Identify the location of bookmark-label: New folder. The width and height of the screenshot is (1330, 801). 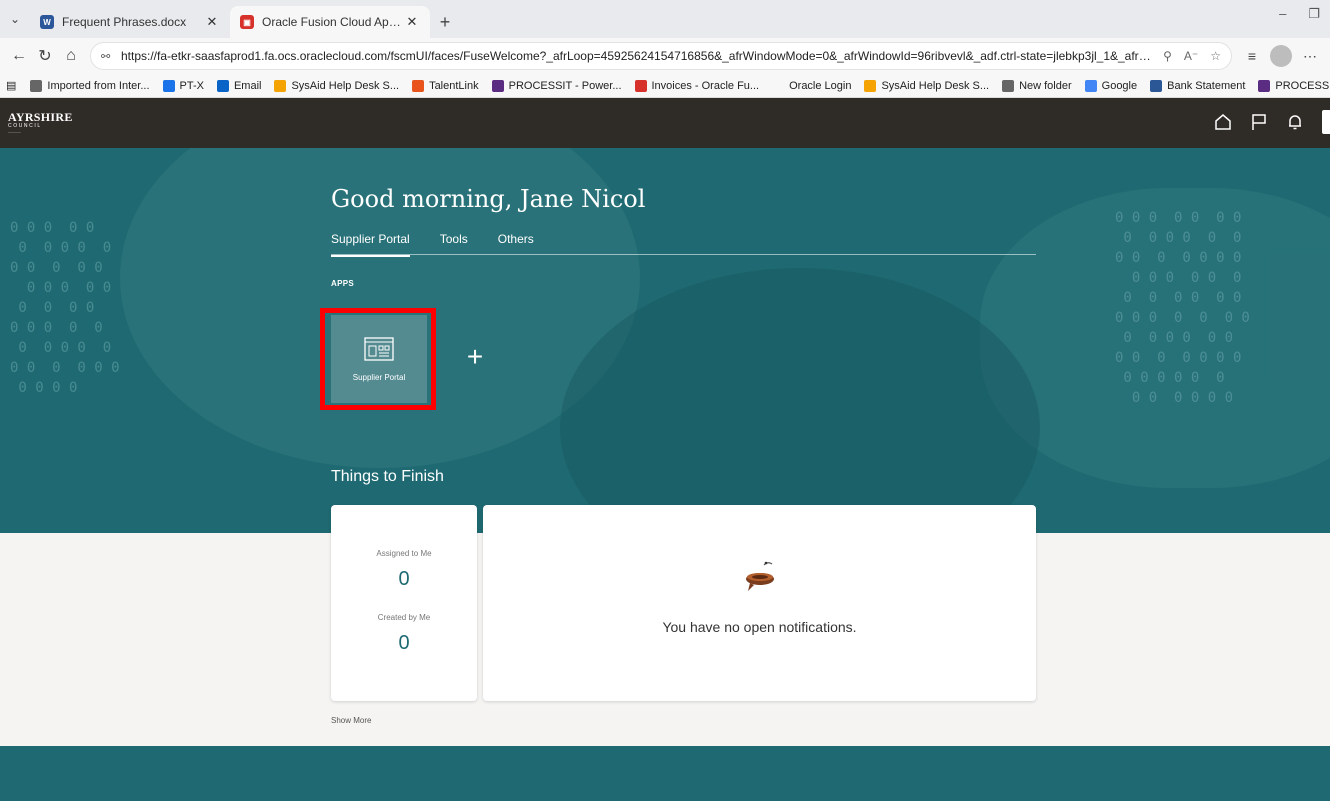
(1045, 85).